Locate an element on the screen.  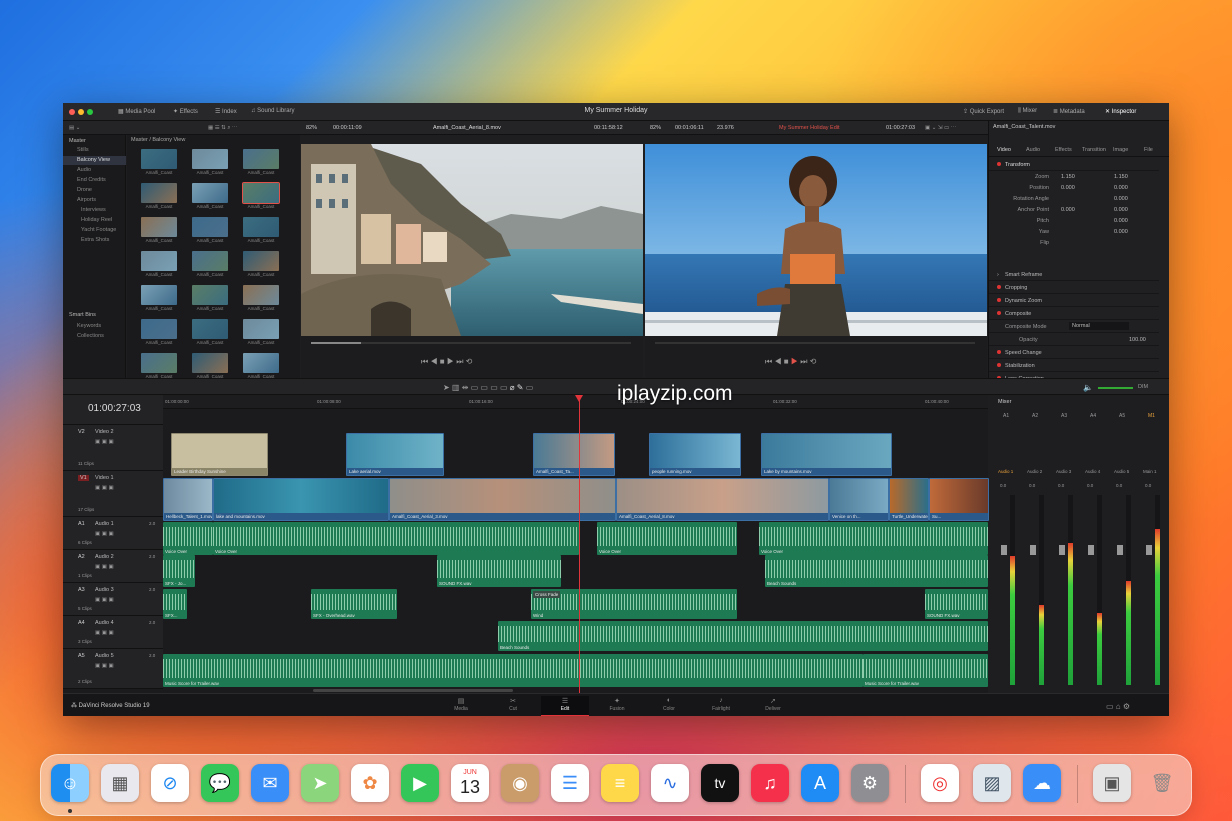
page-deliver-icon: ➚ is located at coordinates (773, 701).